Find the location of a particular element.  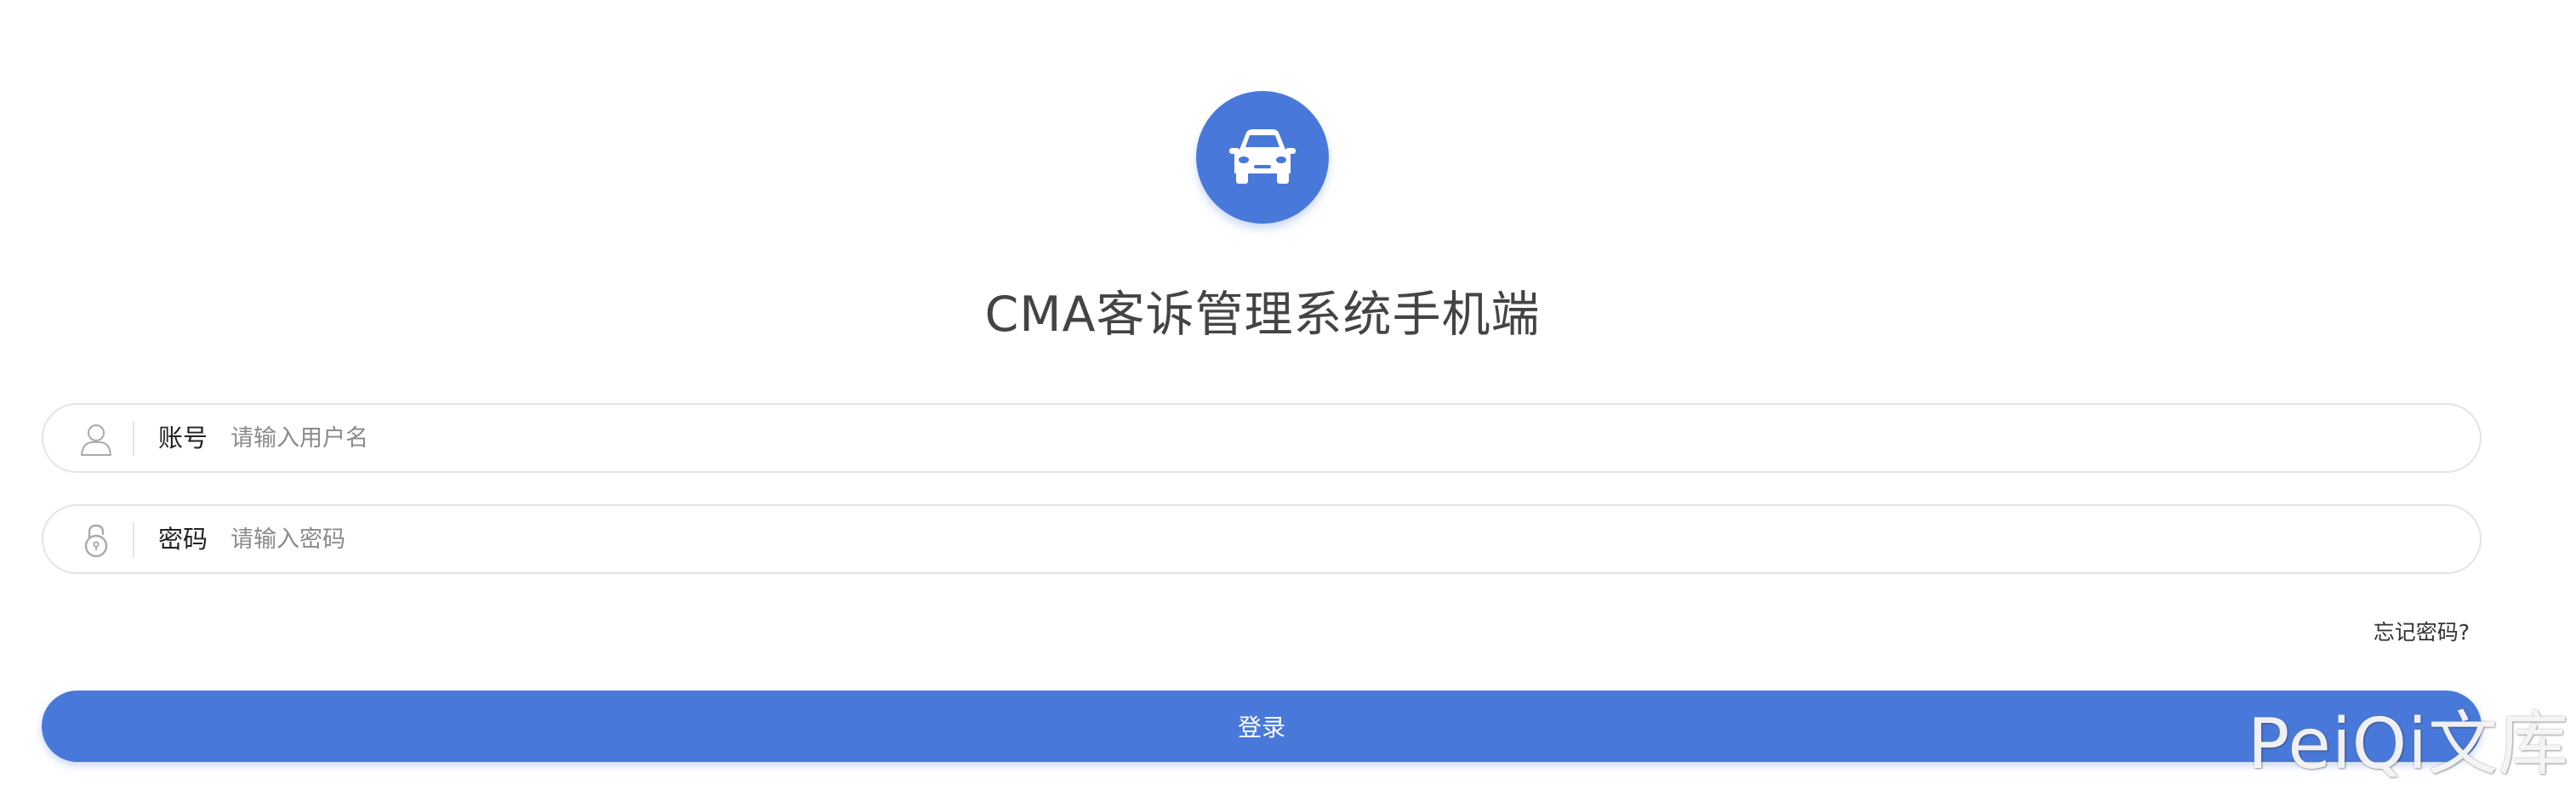

password-field: 密码 is located at coordinates (1262, 539).